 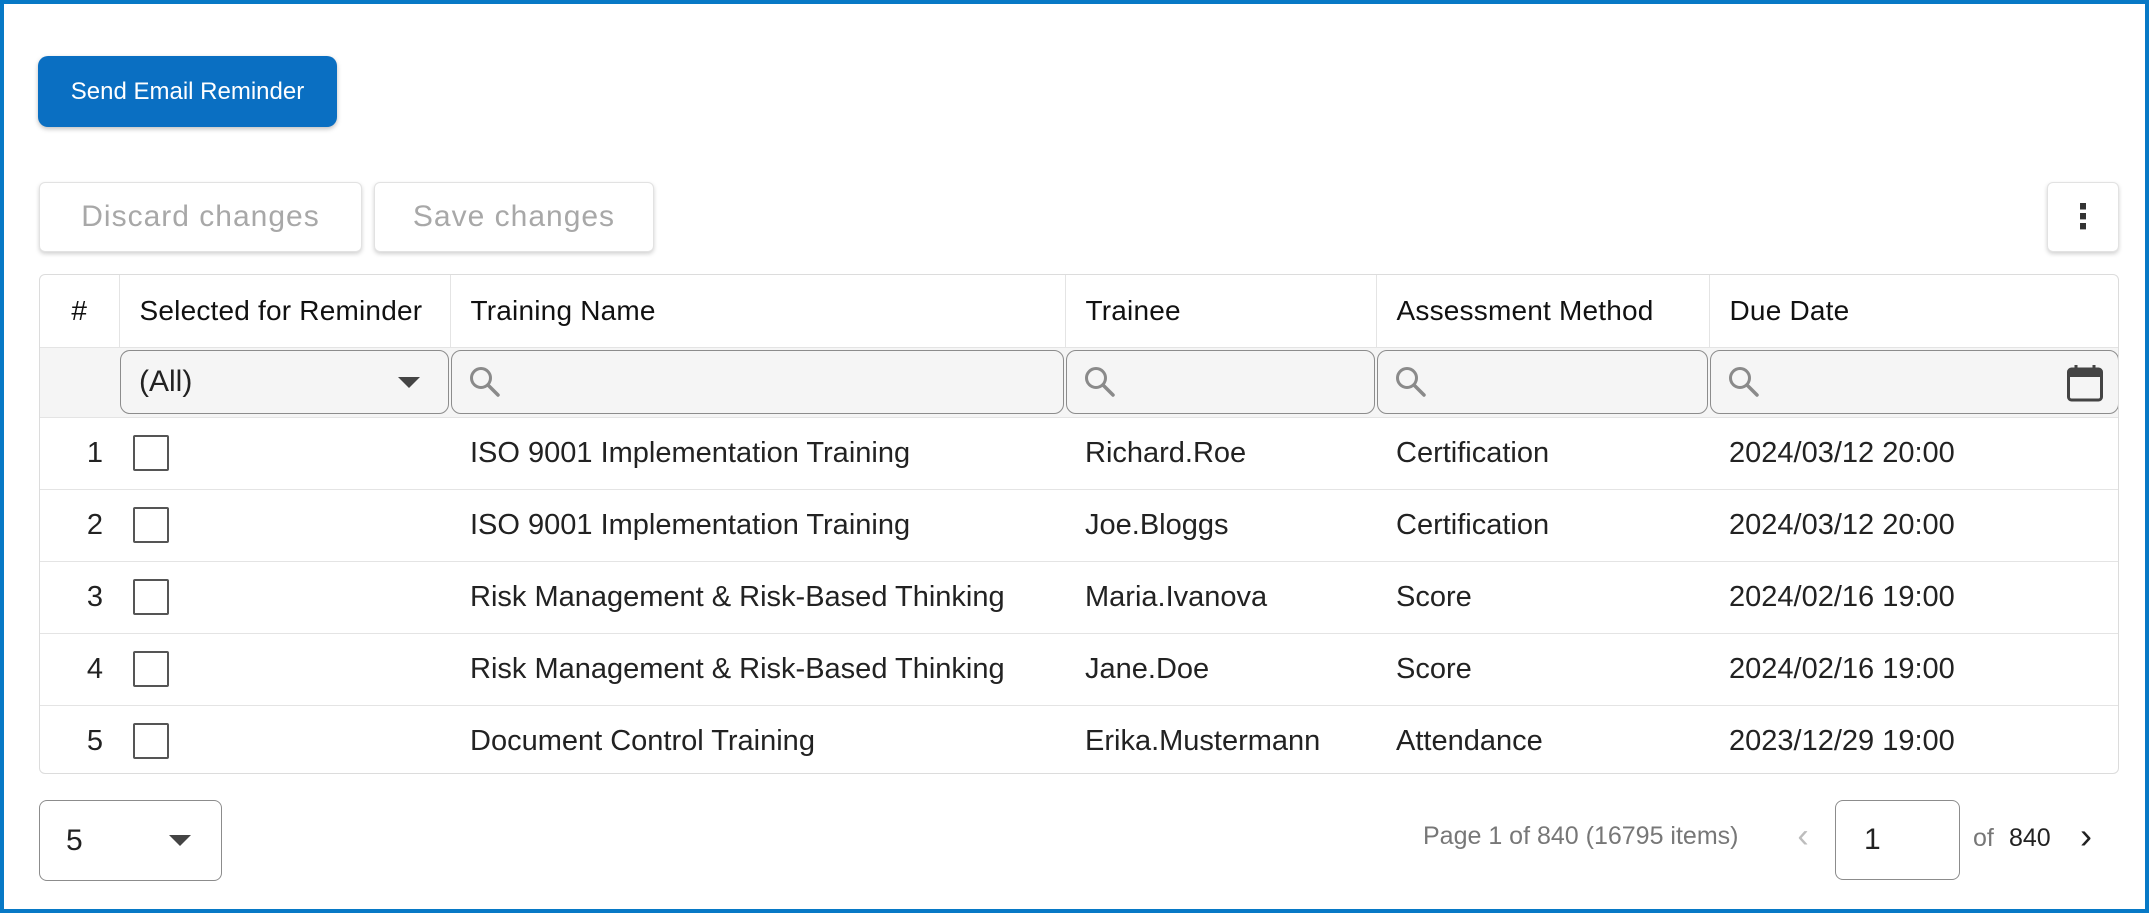 I want to click on filter-cell-training, so click(x=757, y=382).